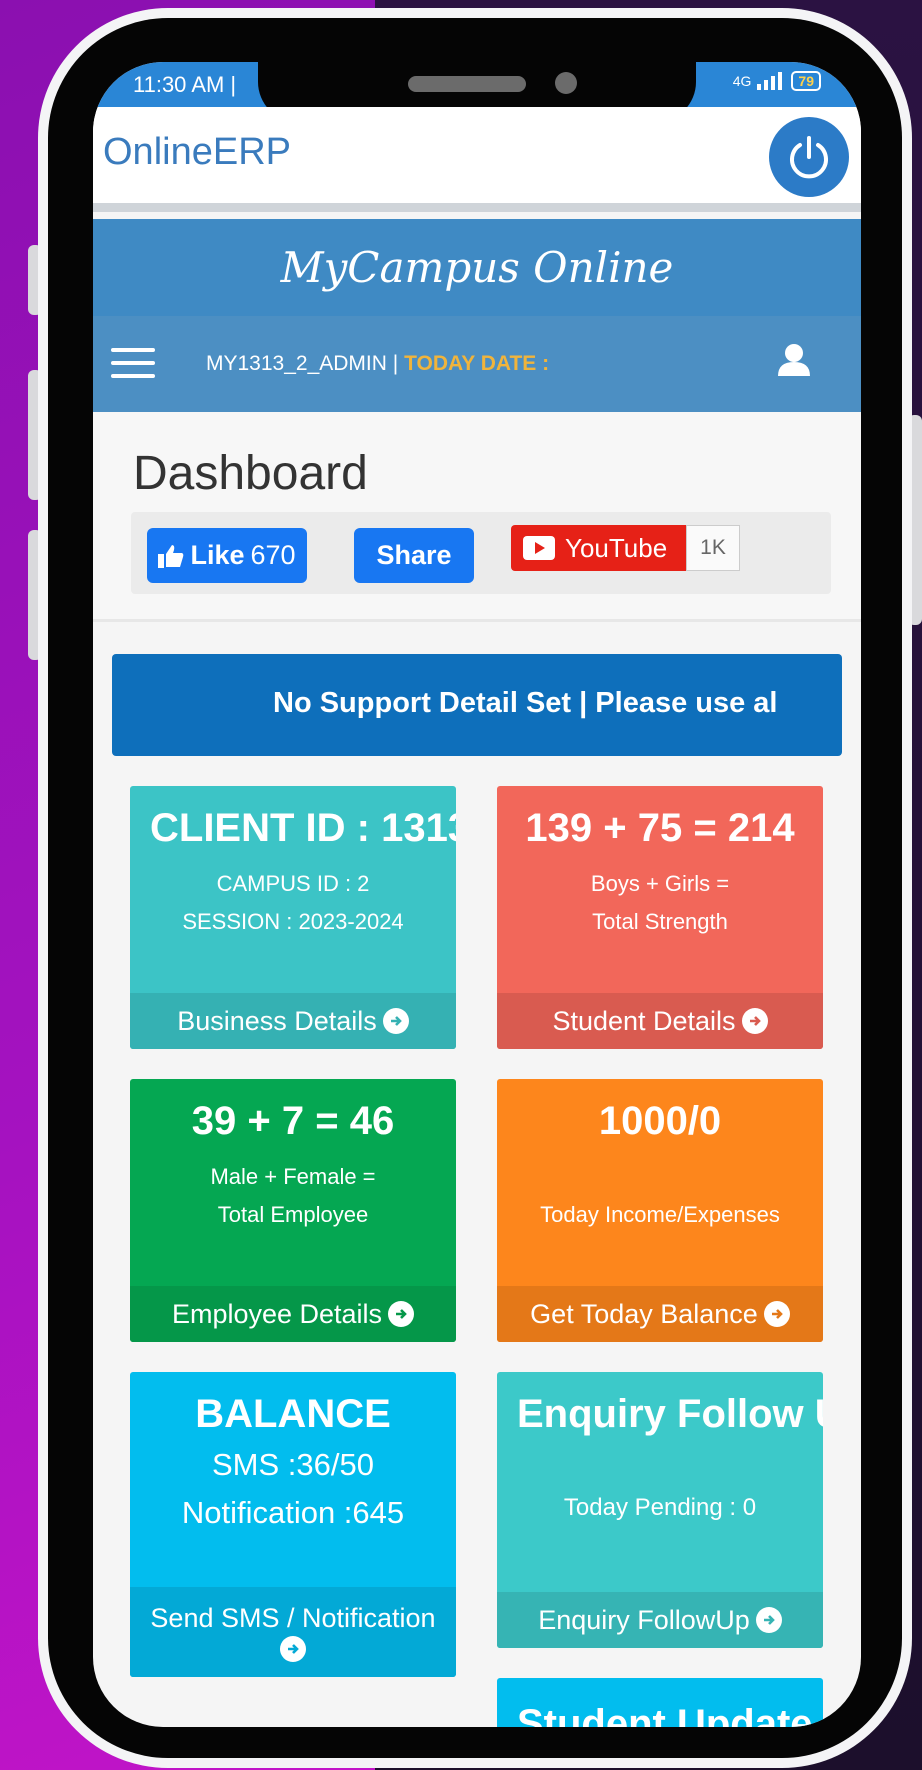 The height and width of the screenshot is (1770, 922). I want to click on page-title: Dashboard, so click(250, 473).